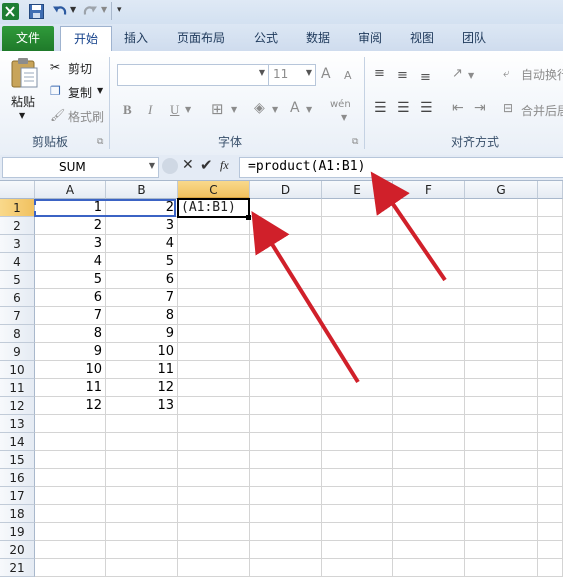 Image resolution: width=563 pixels, height=581 pixels. I want to click on arrow-to-formula, so click(408, 226).